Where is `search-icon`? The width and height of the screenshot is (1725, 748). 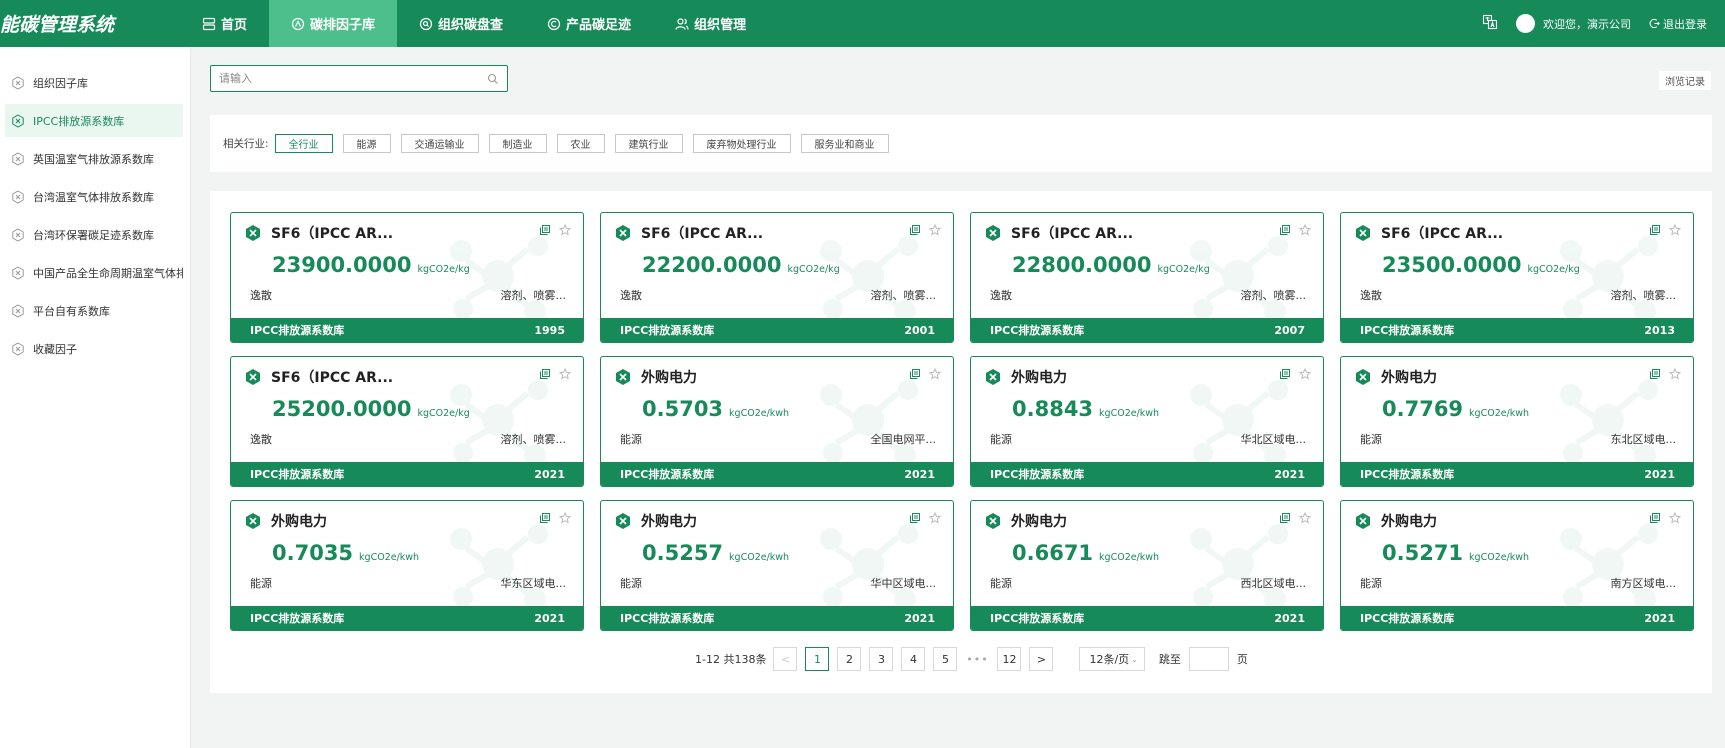 search-icon is located at coordinates (493, 79).